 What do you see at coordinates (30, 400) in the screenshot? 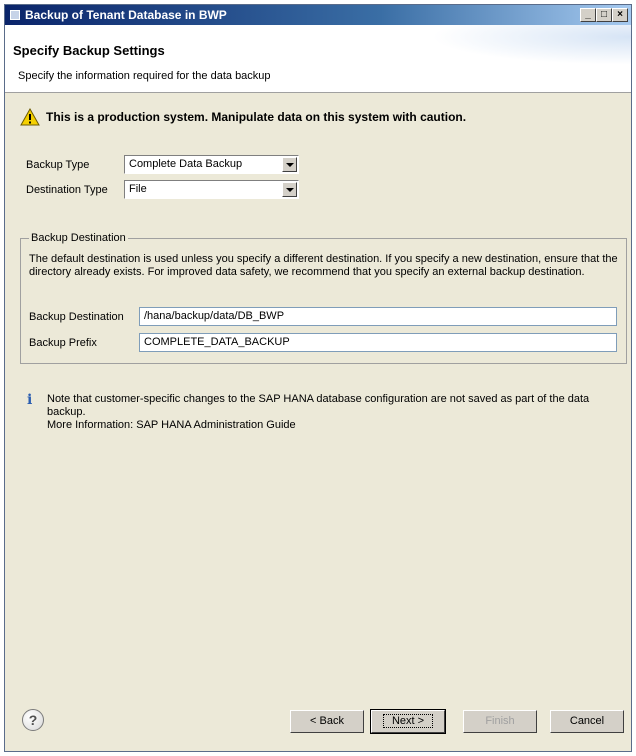
I see `info-icon: i` at bounding box center [30, 400].